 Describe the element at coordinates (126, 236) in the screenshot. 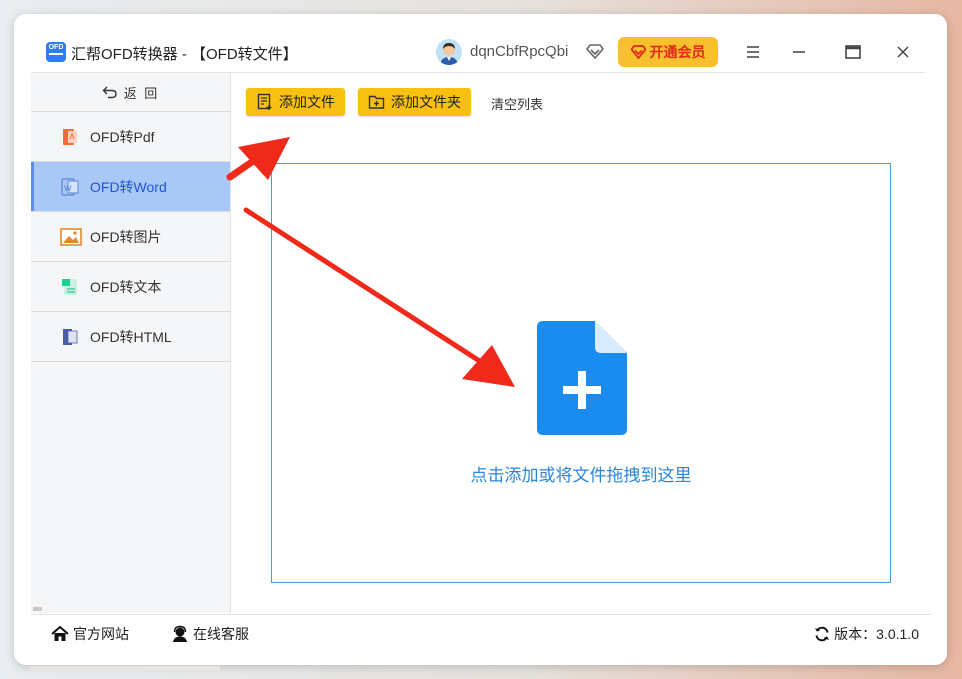

I see `sidebar-item-label: OFD转图片` at that location.